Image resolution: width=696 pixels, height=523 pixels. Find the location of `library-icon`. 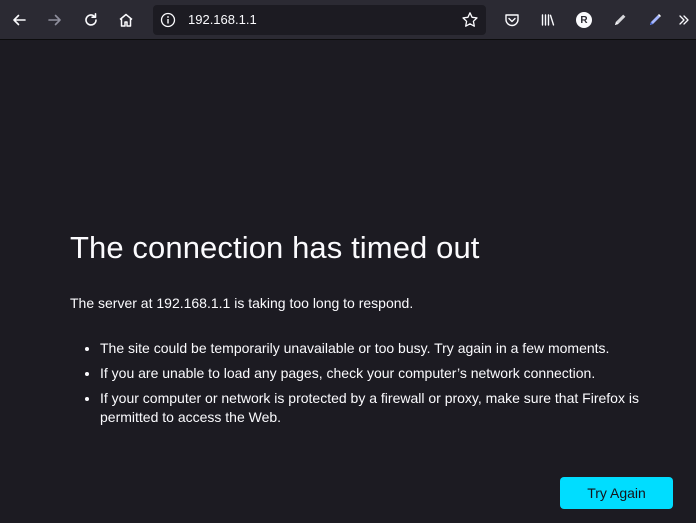

library-icon is located at coordinates (548, 20).